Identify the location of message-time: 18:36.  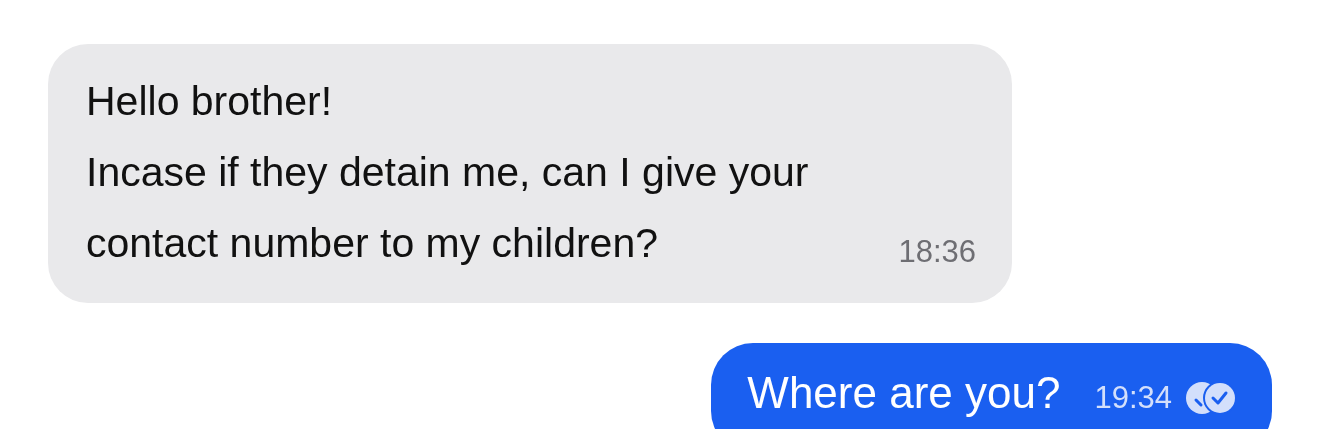
(937, 251).